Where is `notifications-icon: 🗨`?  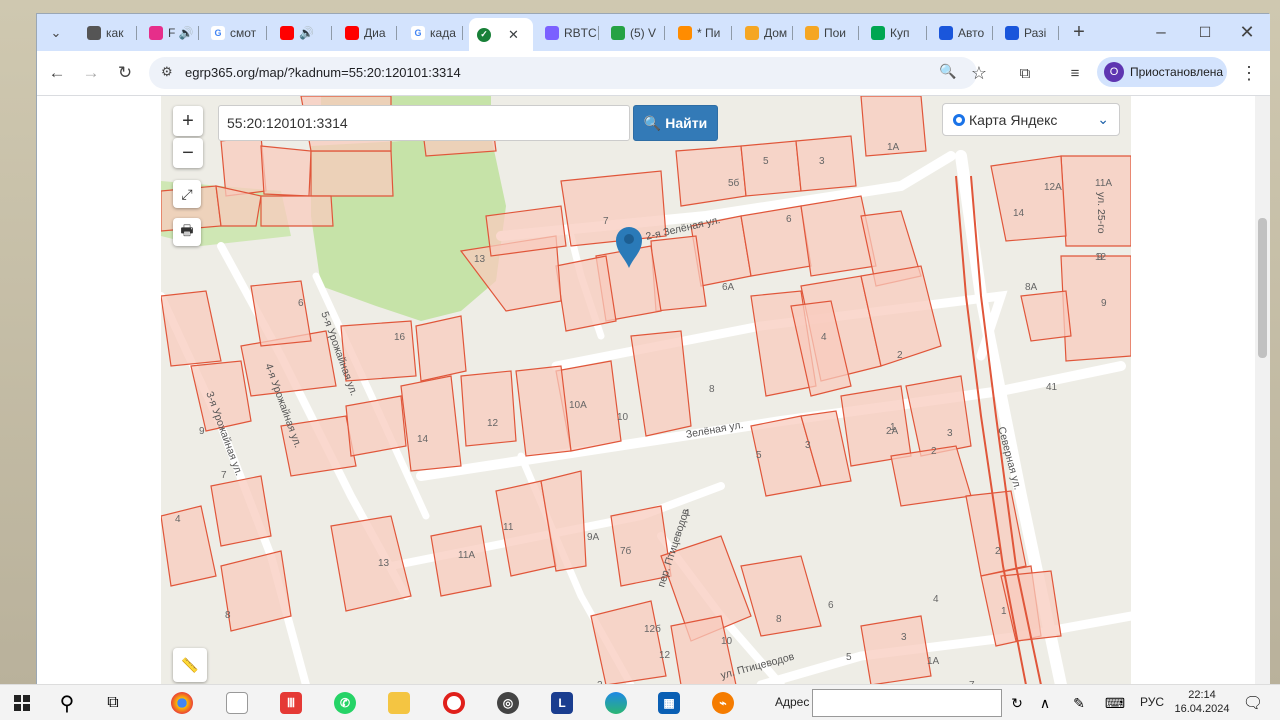
notifications-icon: 🗨 is located at coordinates (1253, 703).